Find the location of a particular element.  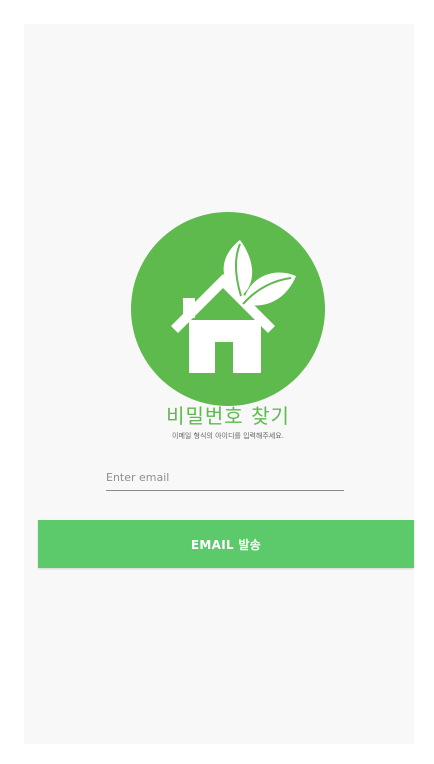

email-input is located at coordinates (225, 479).